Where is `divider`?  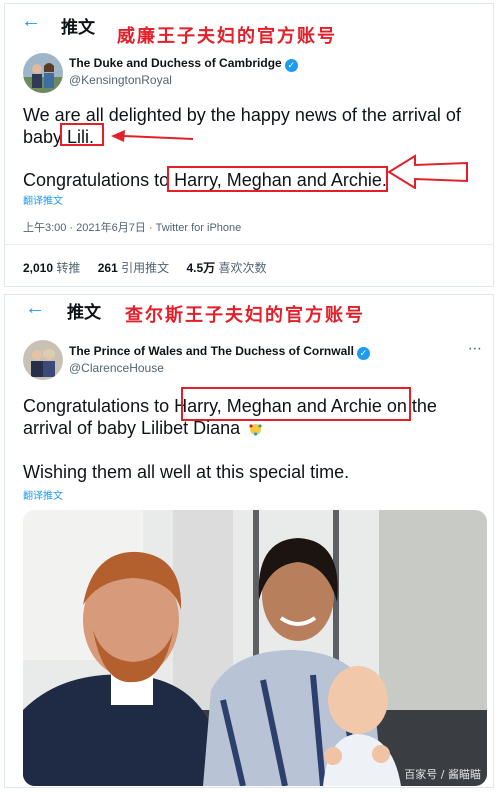 divider is located at coordinates (249, 244).